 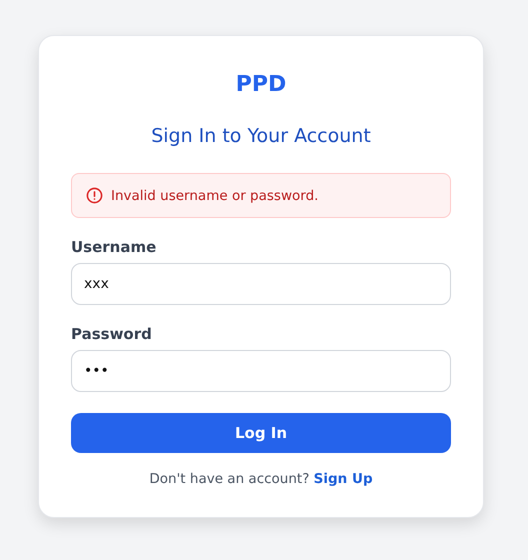 What do you see at coordinates (261, 371) in the screenshot?
I see `input-field: •••` at bounding box center [261, 371].